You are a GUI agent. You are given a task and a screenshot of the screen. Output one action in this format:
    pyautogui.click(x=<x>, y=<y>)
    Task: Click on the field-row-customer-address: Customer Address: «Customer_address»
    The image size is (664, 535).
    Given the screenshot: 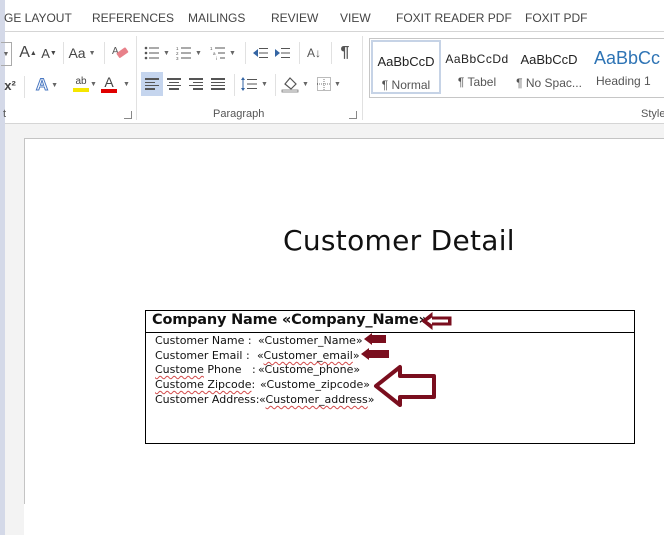 What is the action you would take?
    pyautogui.click(x=264, y=399)
    